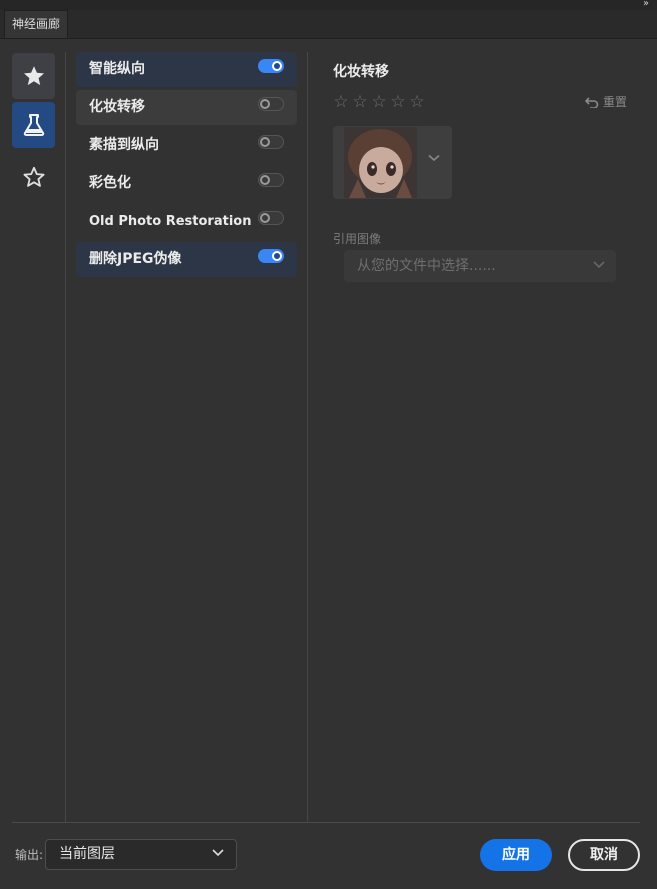 The height and width of the screenshot is (889, 657). I want to click on reset-button: 重置, so click(606, 101).